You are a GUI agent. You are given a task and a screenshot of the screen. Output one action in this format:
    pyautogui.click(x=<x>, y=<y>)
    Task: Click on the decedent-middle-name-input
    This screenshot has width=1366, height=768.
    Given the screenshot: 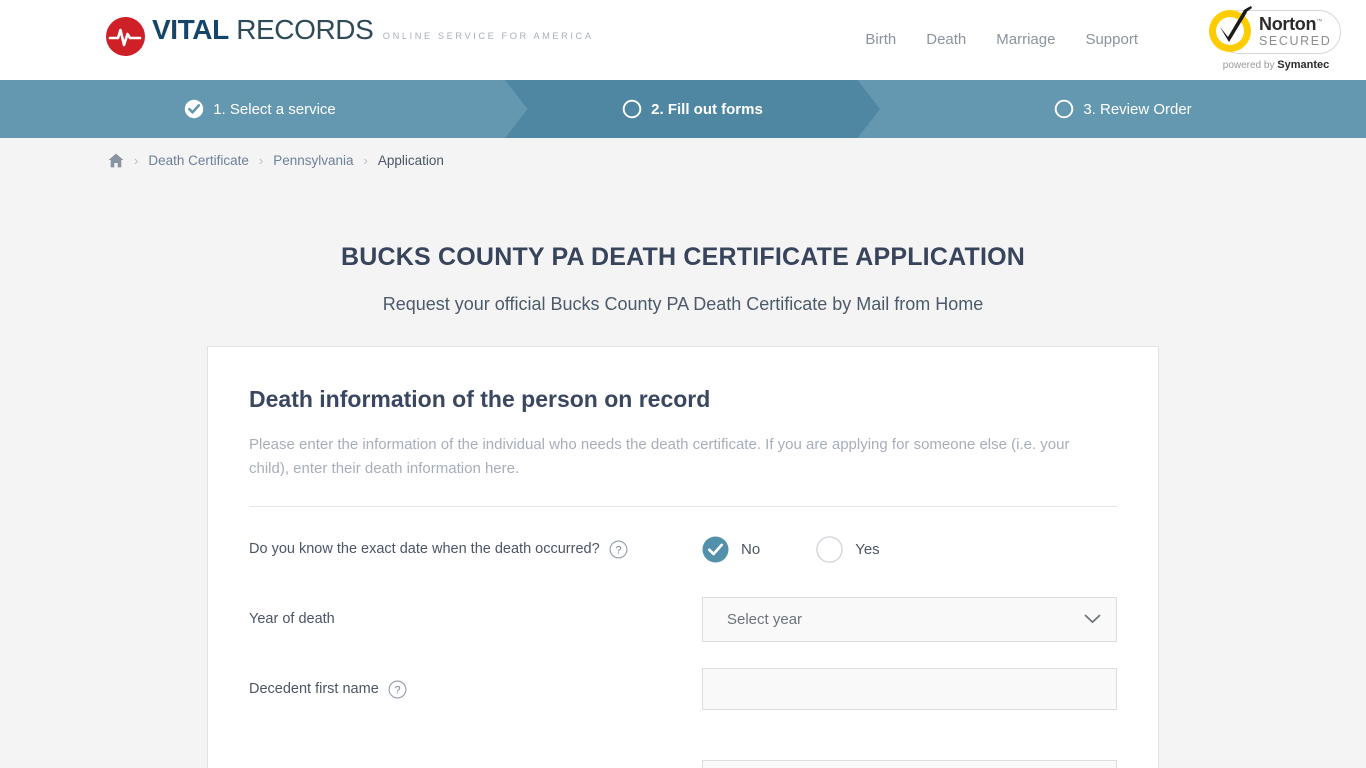 What is the action you would take?
    pyautogui.click(x=909, y=764)
    